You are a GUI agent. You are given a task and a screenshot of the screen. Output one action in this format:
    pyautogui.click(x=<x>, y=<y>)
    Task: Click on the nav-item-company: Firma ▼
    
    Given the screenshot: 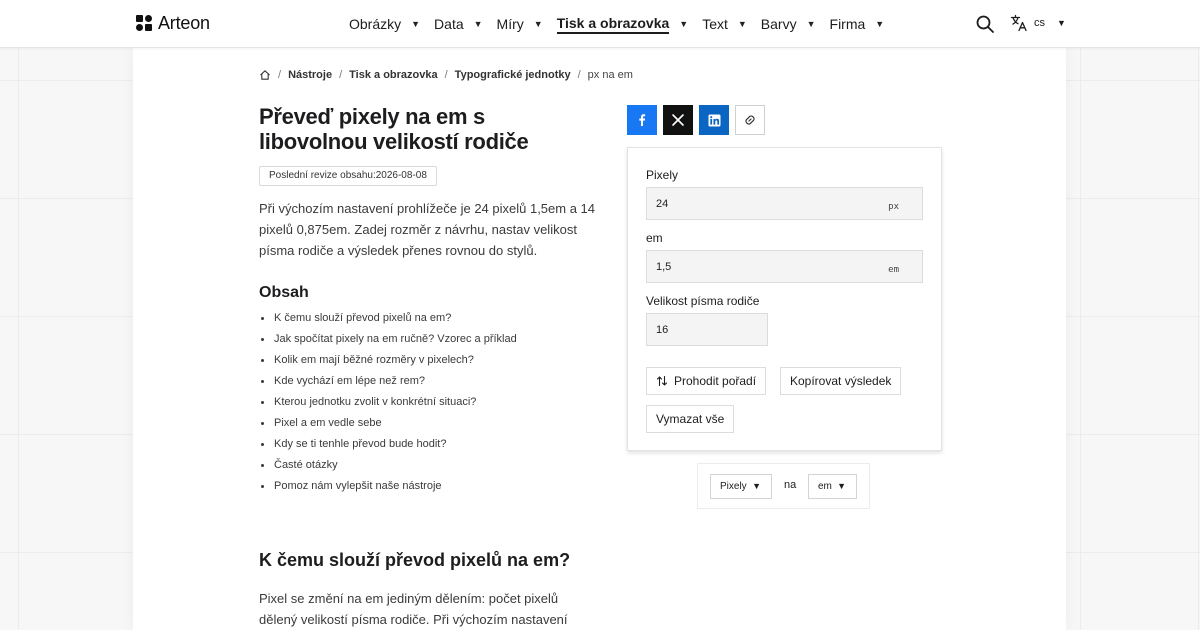 What is the action you would take?
    pyautogui.click(x=857, y=24)
    